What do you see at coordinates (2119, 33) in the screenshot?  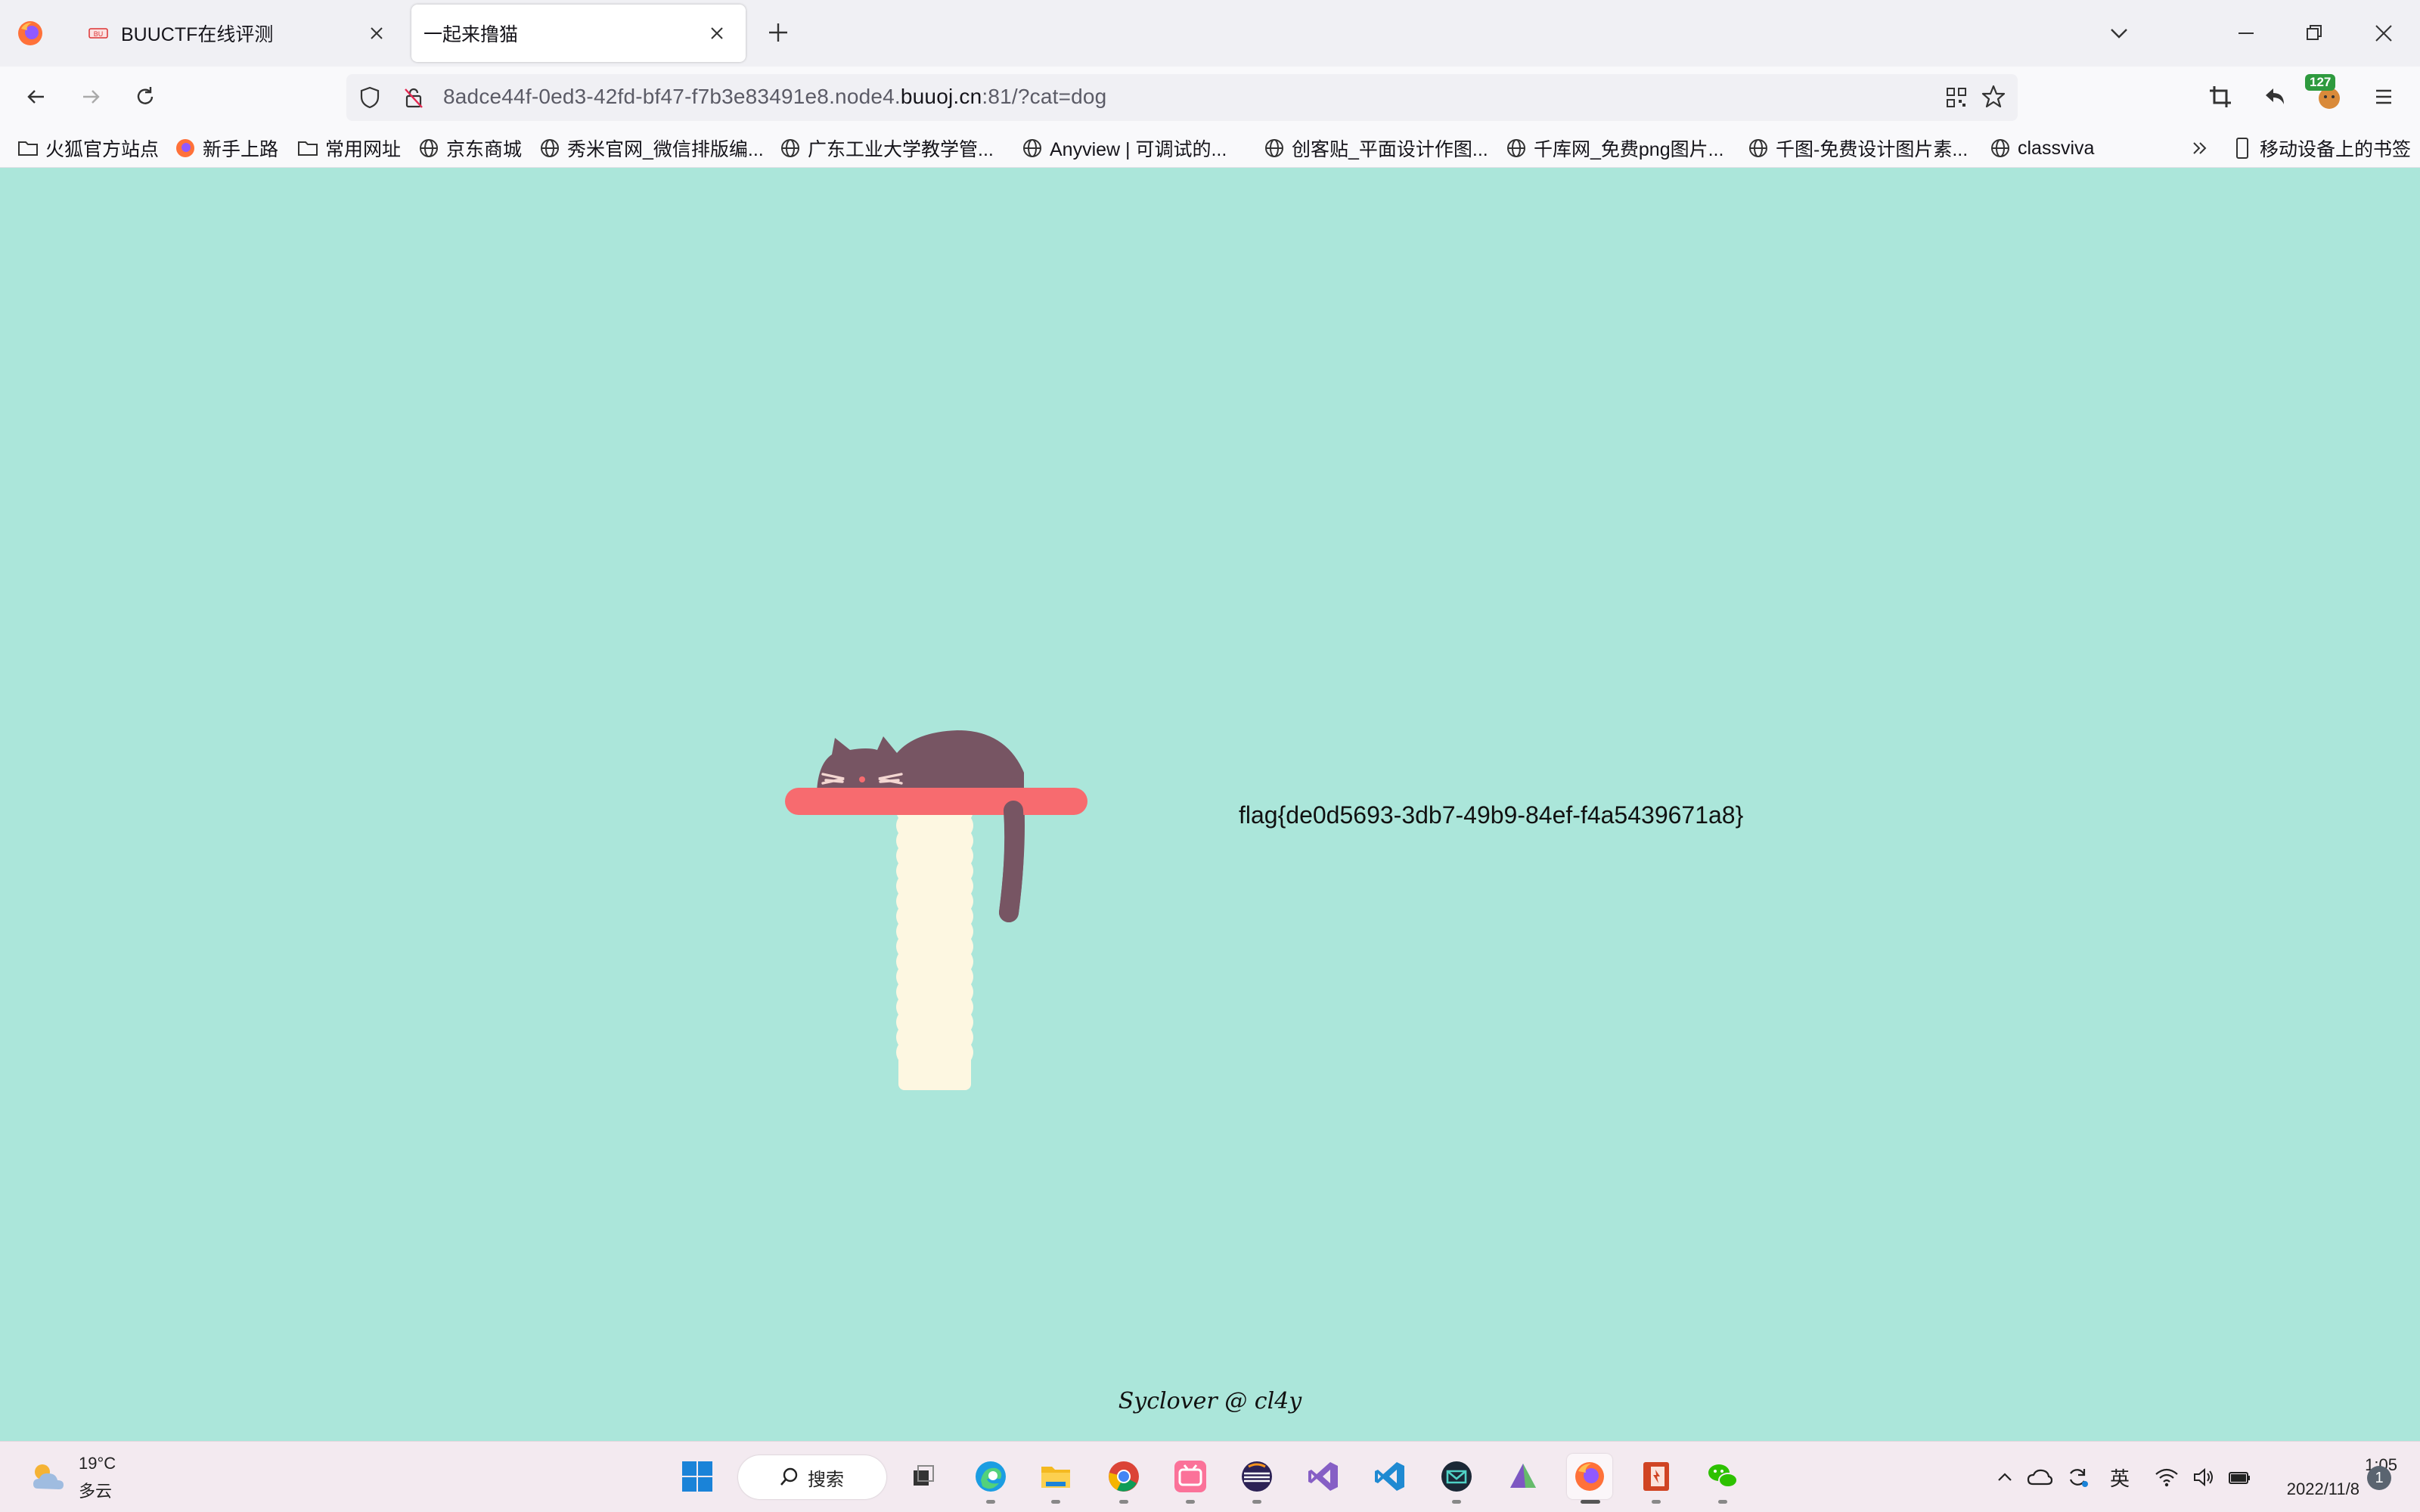 I see `tab-list-chevron-icon` at bounding box center [2119, 33].